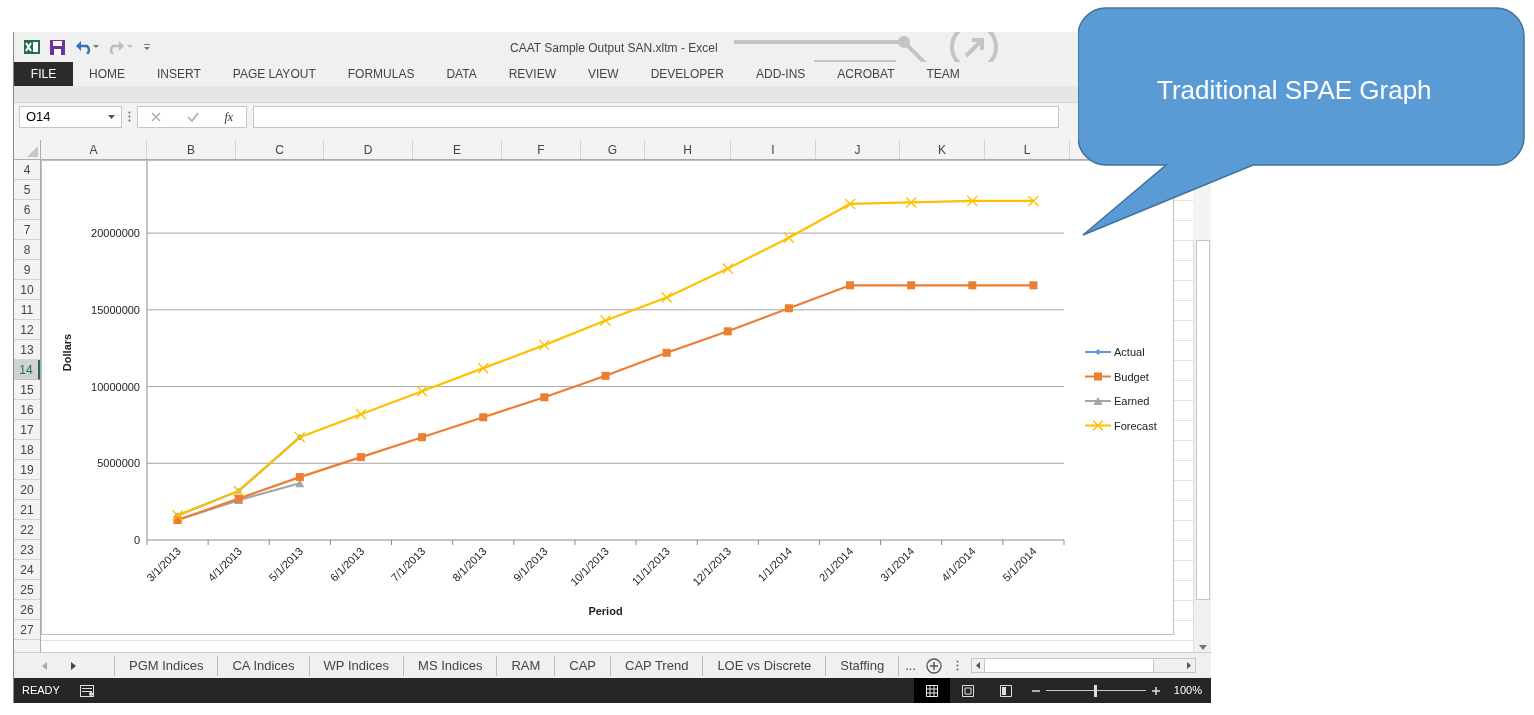  What do you see at coordinates (67, 352) in the screenshot?
I see `axis-title: Dollars` at bounding box center [67, 352].